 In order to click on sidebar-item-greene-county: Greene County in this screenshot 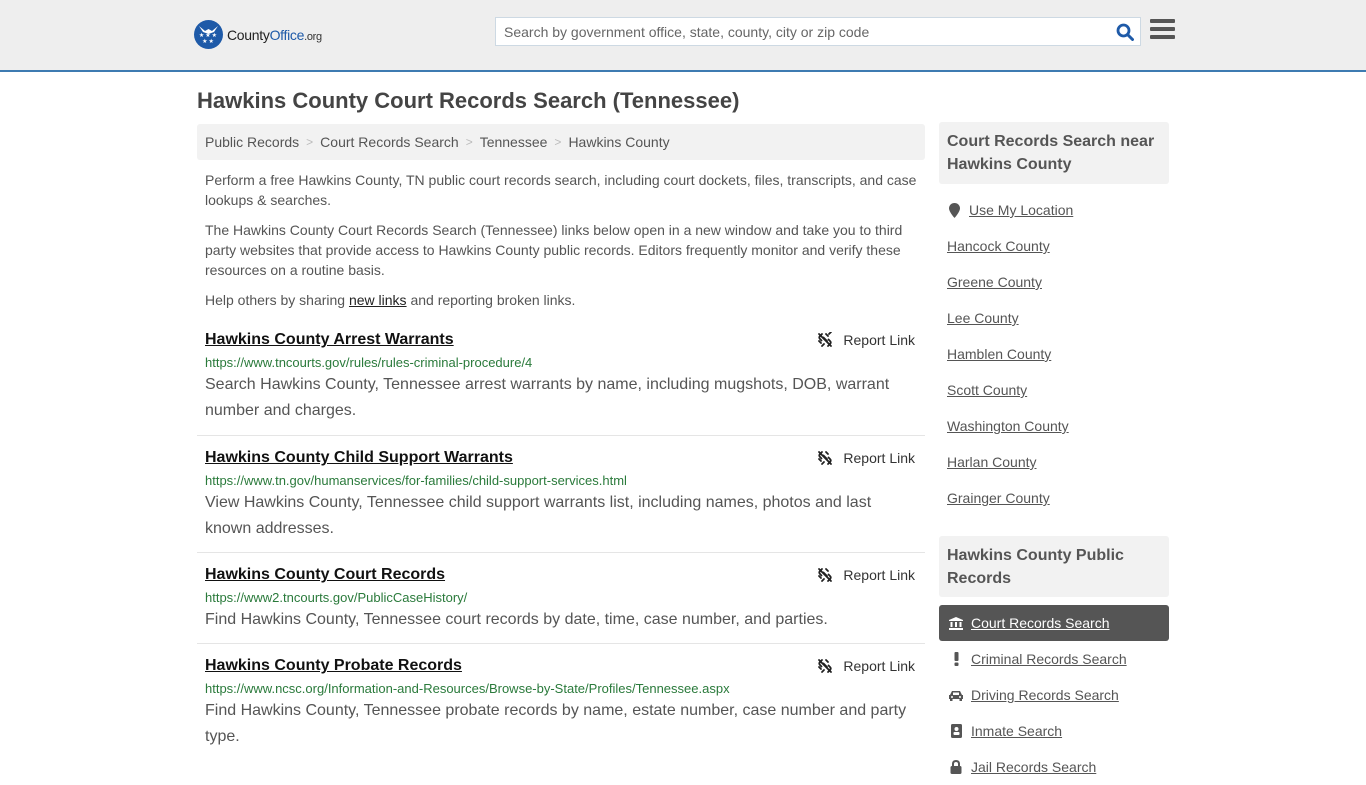, I will do `click(1054, 282)`.